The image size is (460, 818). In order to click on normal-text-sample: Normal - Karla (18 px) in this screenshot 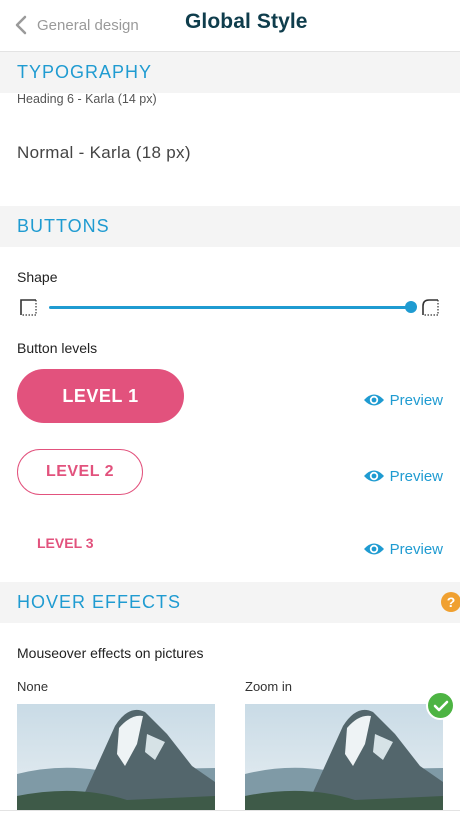, I will do `click(104, 153)`.